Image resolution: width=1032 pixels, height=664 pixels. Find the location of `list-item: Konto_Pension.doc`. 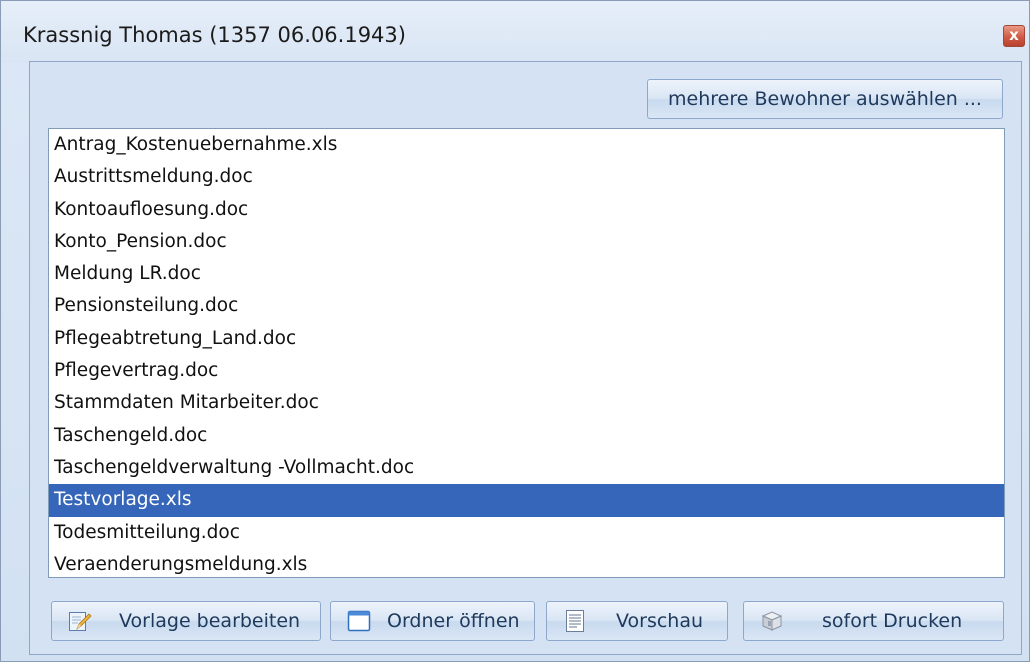

list-item: Konto_Pension.doc is located at coordinates (526, 242).